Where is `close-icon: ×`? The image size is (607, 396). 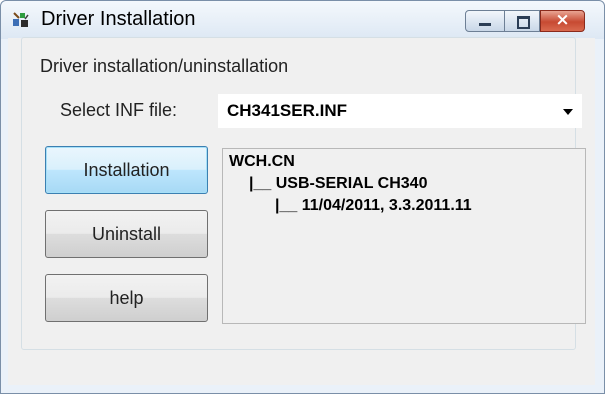 close-icon: × is located at coordinates (562, 20).